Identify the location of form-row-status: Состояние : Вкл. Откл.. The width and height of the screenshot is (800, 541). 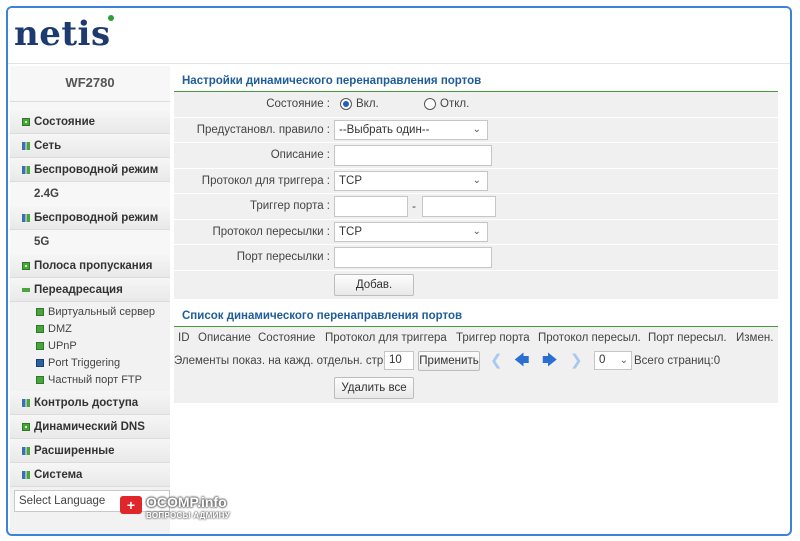
(476, 105).